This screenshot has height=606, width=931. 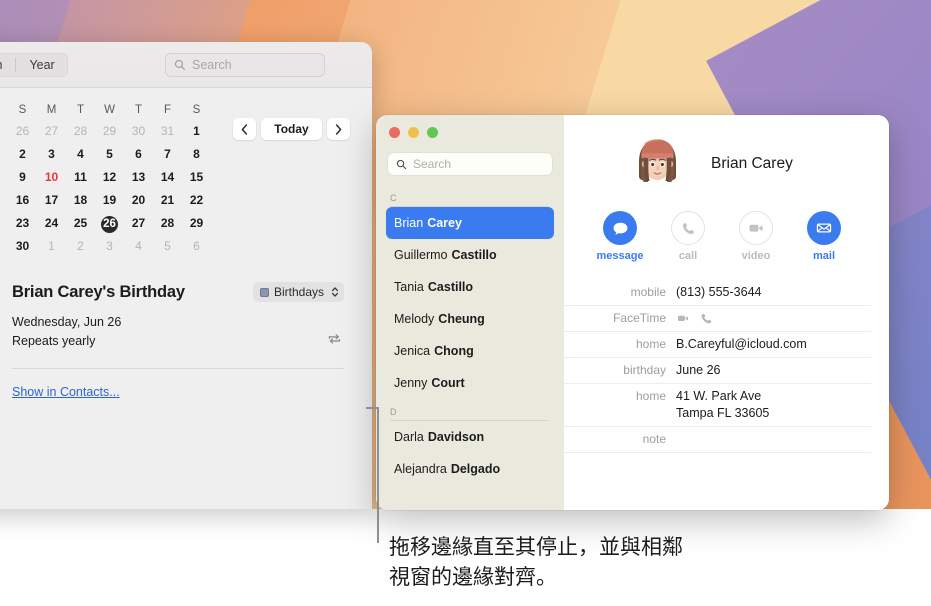 I want to click on calendar-week-row: 9 10 11 12 13 14 15, so click(x=190, y=177).